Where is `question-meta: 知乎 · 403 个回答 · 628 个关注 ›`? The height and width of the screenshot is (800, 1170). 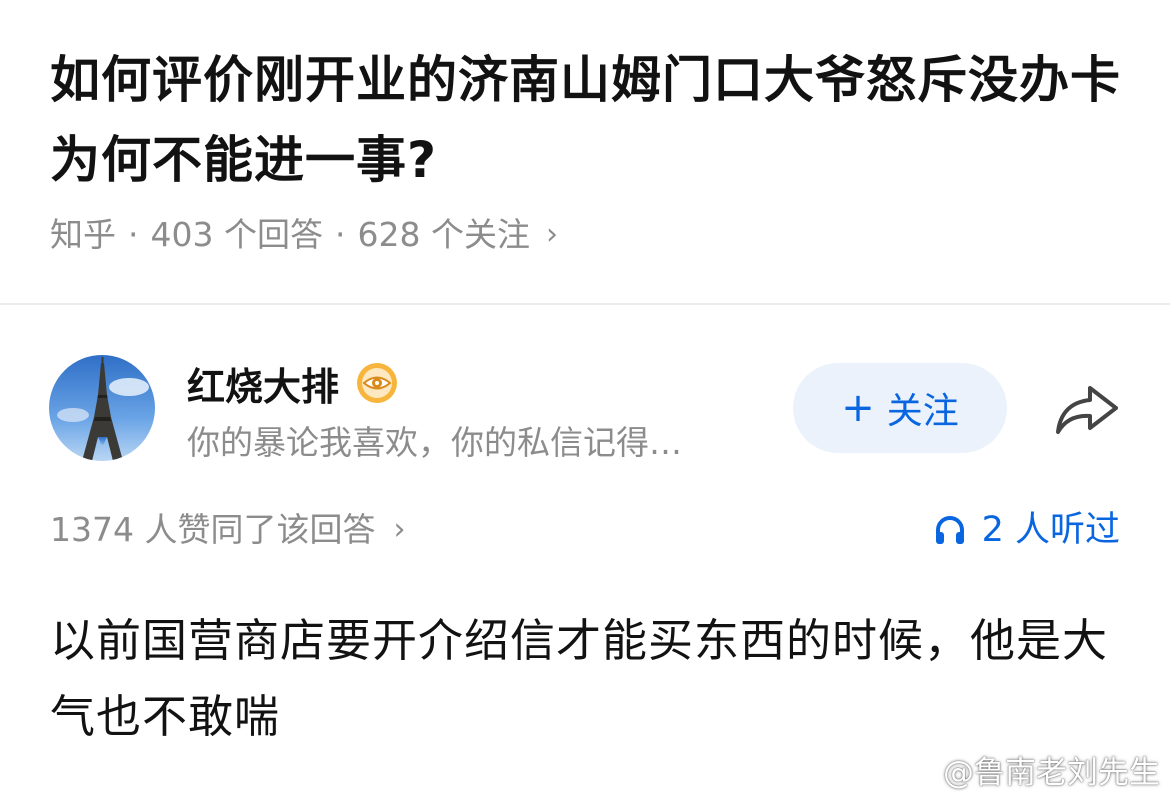 question-meta: 知乎 · 403 个回答 · 628 个关注 › is located at coordinates (304, 235).